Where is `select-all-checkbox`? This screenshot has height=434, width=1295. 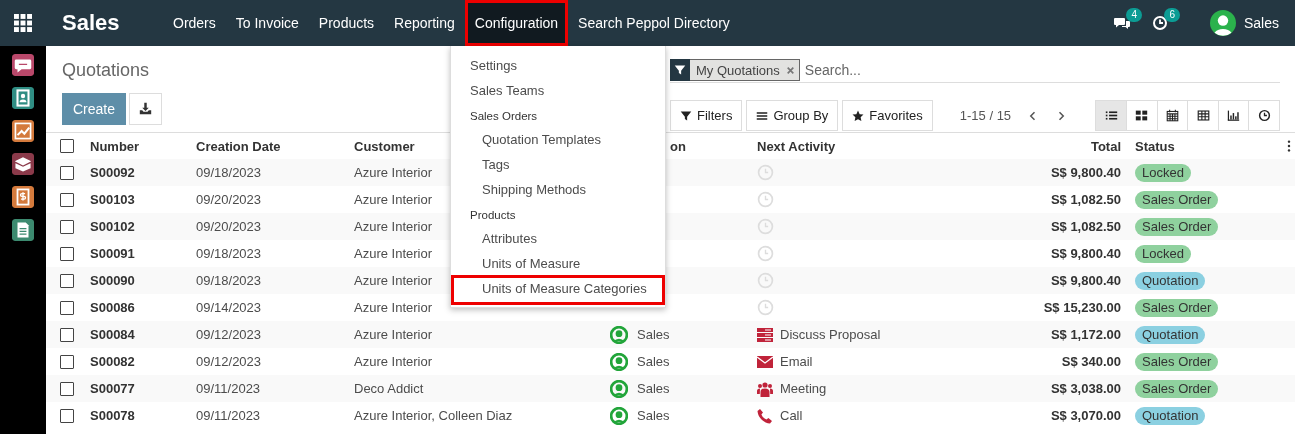 select-all-checkbox is located at coordinates (67, 146).